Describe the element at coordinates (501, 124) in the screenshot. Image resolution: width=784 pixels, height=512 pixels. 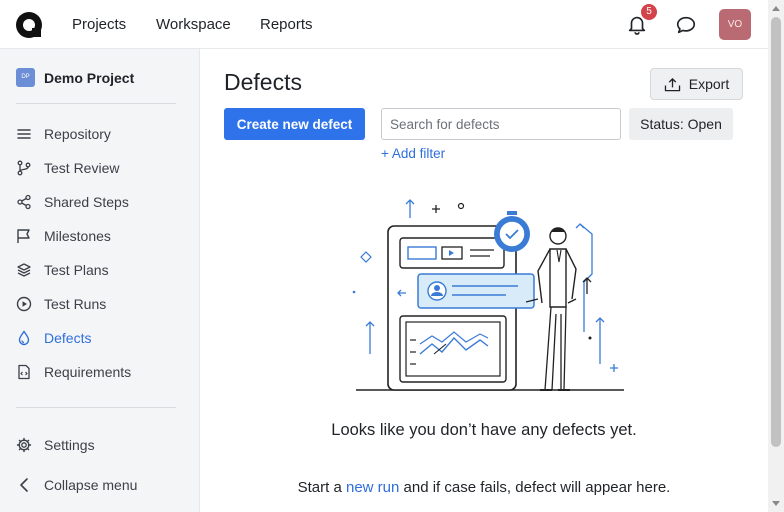
I see `search-defects-input` at that location.